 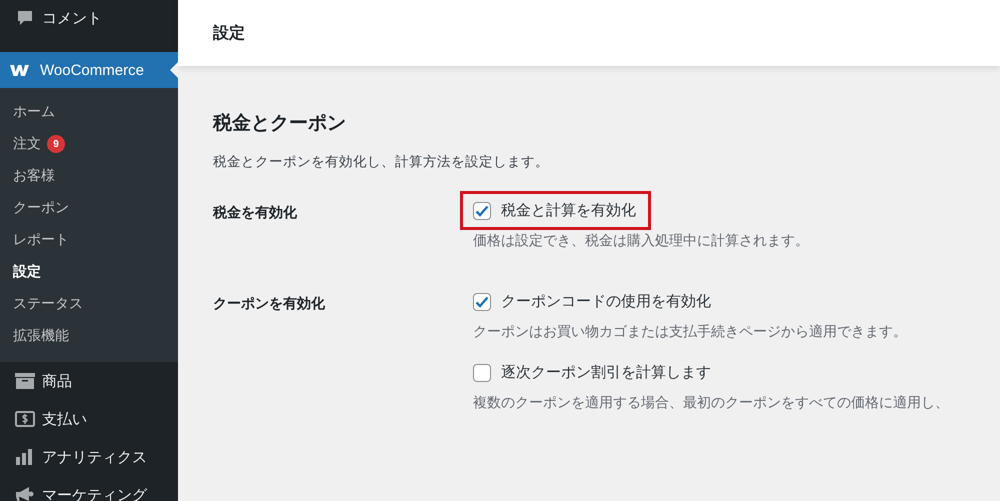 I want to click on bar-chart-icon, so click(x=25, y=457).